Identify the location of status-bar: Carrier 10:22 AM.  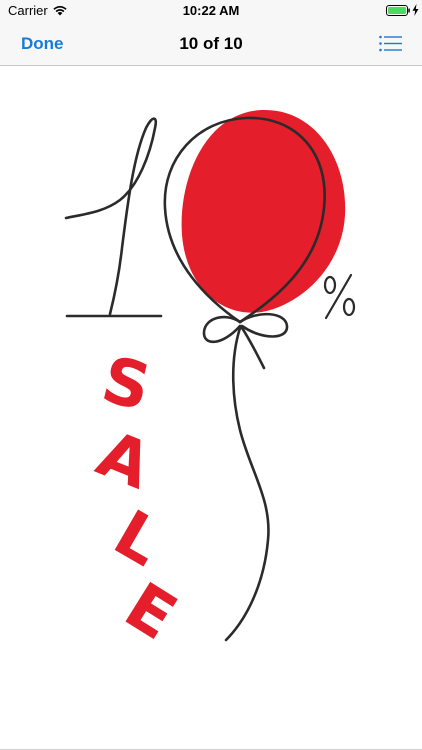
(211, 11).